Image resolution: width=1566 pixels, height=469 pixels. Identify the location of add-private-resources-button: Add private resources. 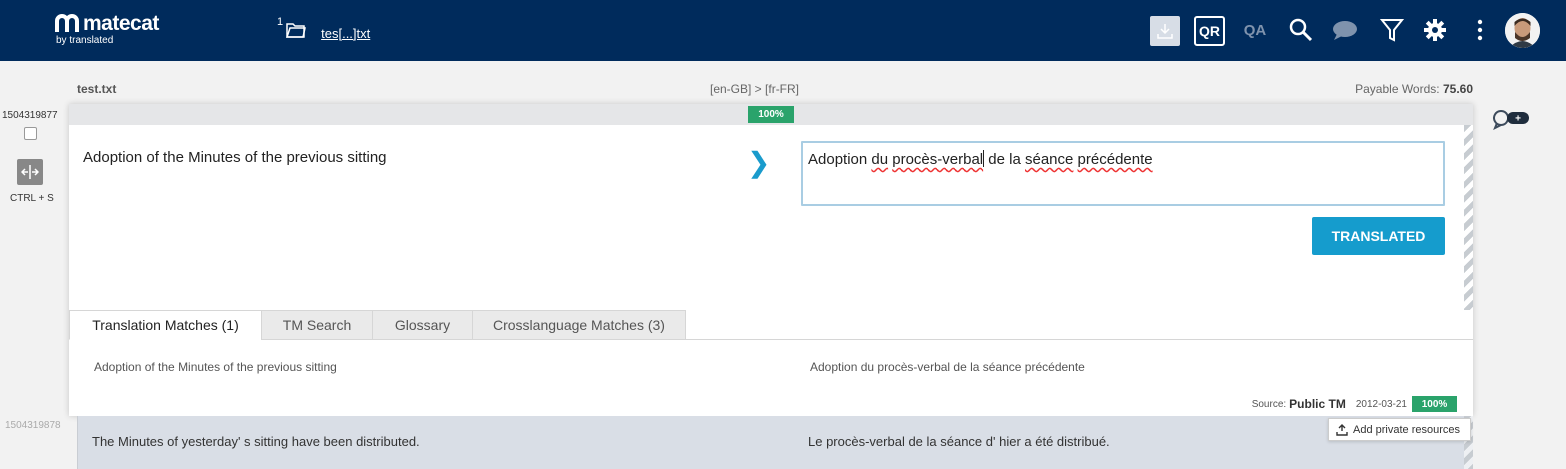
(1399, 429).